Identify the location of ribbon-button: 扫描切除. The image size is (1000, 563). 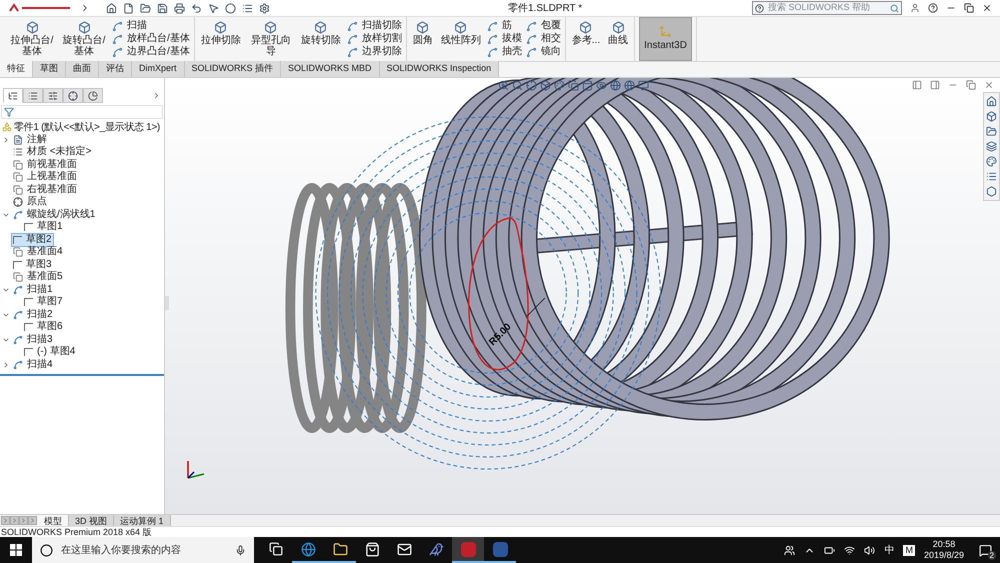
(374, 26).